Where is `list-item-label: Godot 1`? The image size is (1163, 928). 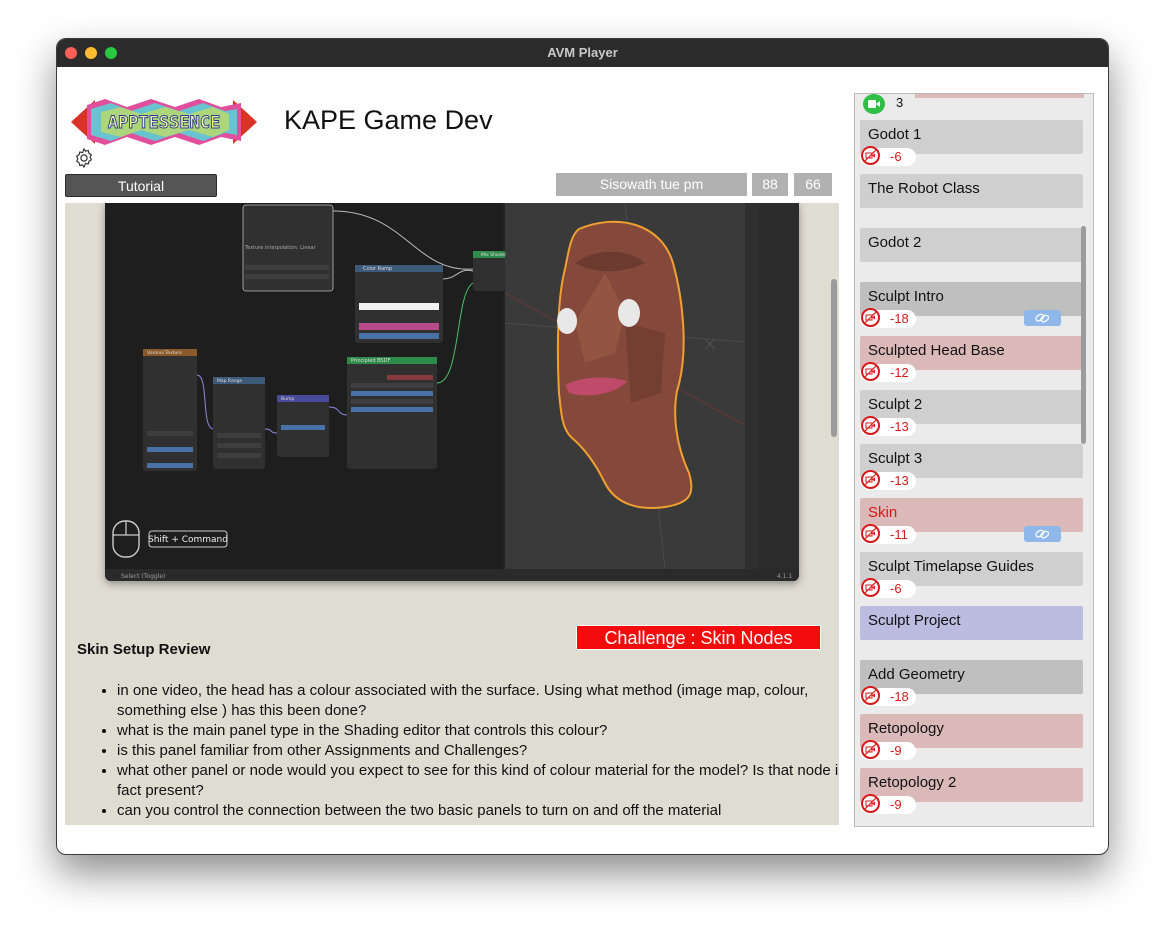 list-item-label: Godot 1 is located at coordinates (895, 134).